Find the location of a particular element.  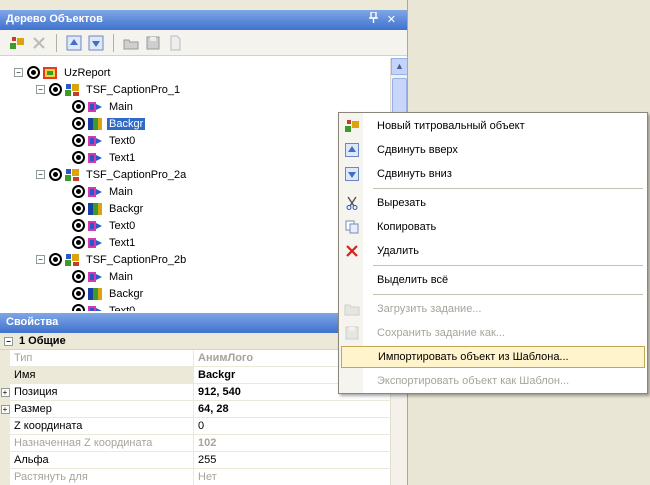

text-layer-icon is located at coordinates (95, 158).